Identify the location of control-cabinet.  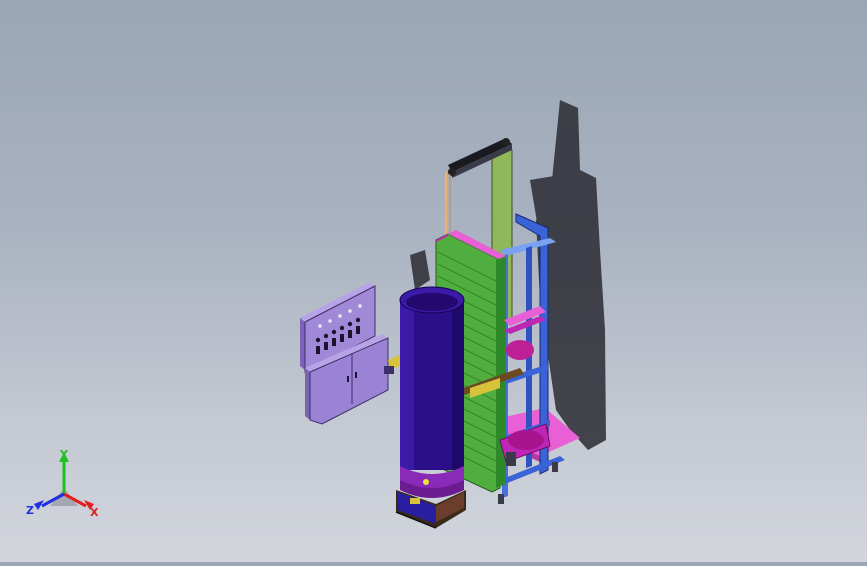
(344, 353).